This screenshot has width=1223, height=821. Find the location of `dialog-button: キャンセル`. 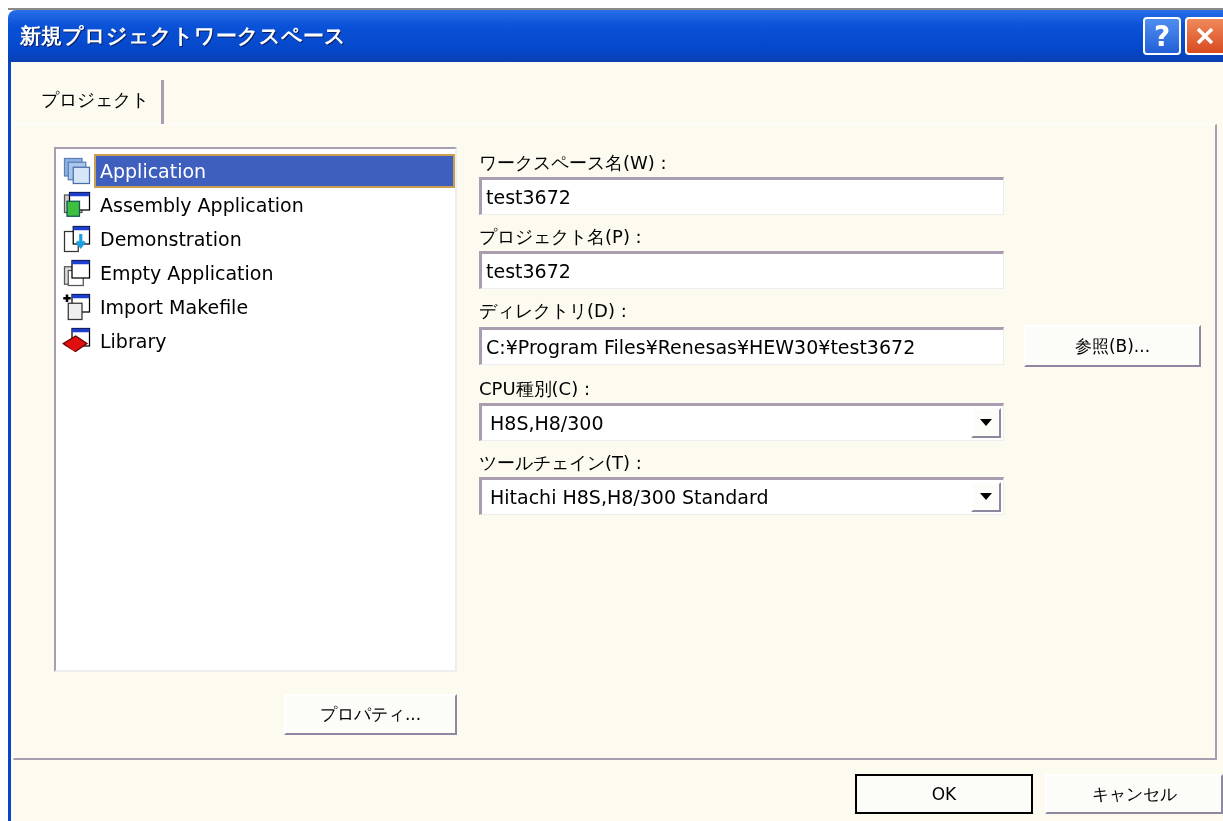

dialog-button: キャンセル is located at coordinates (1134, 794).